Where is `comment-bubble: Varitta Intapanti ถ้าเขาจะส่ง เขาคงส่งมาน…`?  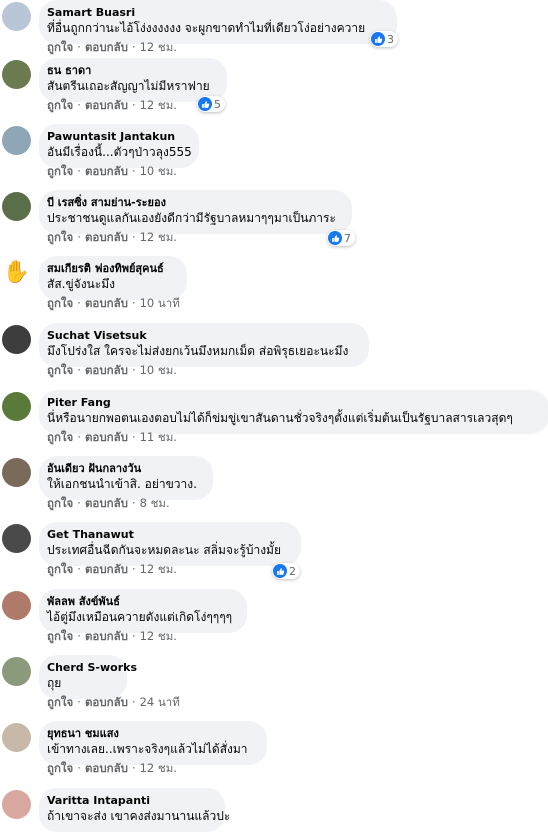
comment-bubble: Varitta Intapanti ถ้าเขาจะส่ง เขาคงส่งมาน… is located at coordinates (135, 810).